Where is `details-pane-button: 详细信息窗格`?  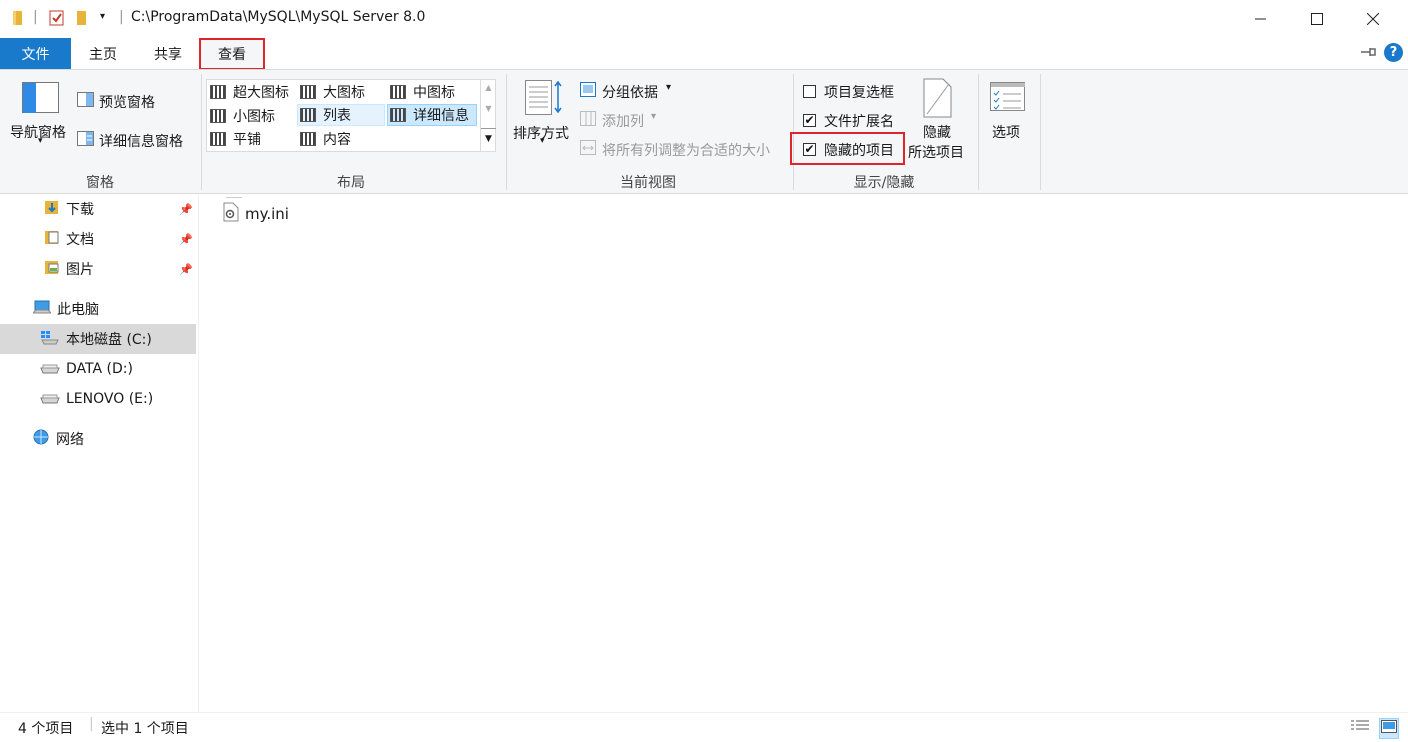
details-pane-button: 详细信息窗格 is located at coordinates (141, 141).